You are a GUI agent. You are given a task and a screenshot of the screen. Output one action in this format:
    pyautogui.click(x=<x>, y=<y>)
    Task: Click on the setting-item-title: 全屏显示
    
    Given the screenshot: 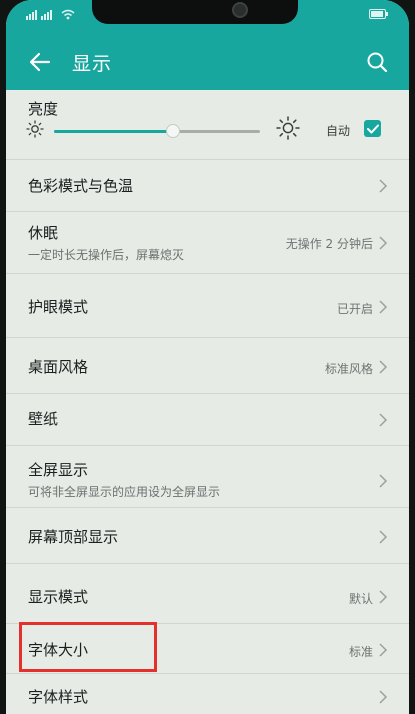 What is the action you would take?
    pyautogui.click(x=58, y=470)
    